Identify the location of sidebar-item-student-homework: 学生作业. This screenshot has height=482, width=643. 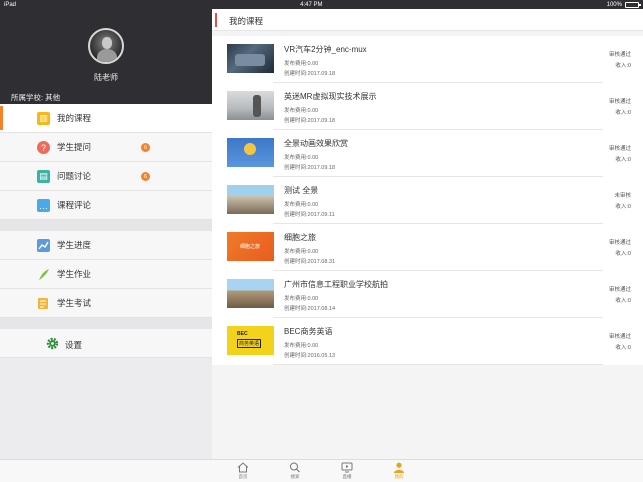
(106, 274).